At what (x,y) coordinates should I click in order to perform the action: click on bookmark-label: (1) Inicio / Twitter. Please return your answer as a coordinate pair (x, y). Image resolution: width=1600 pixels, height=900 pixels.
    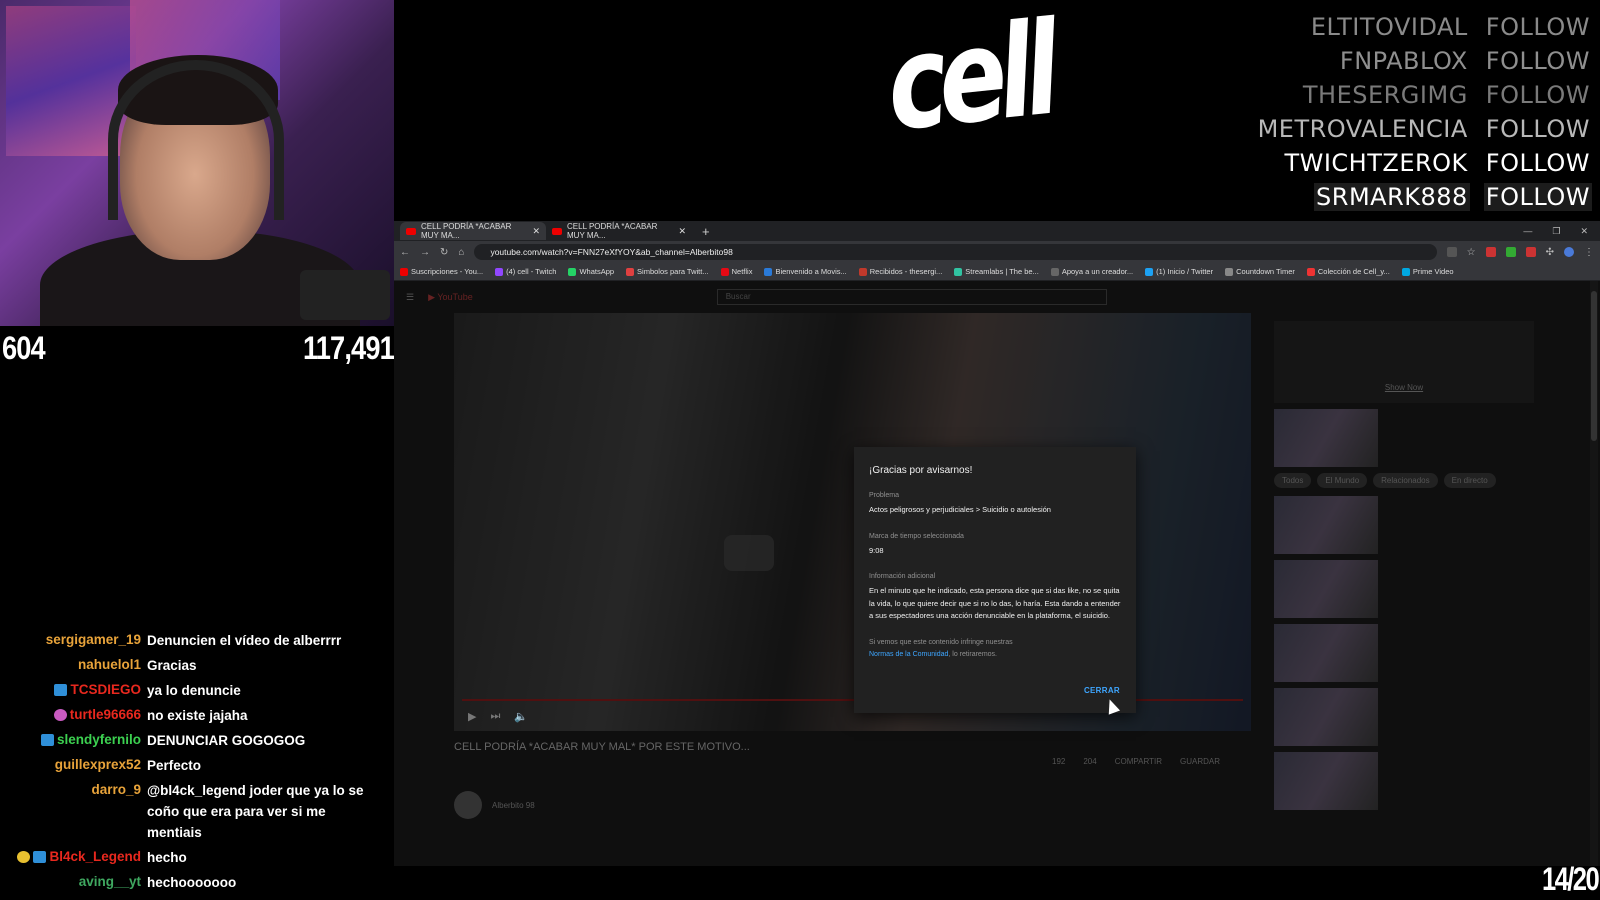
    Looking at the image, I should click on (1185, 271).